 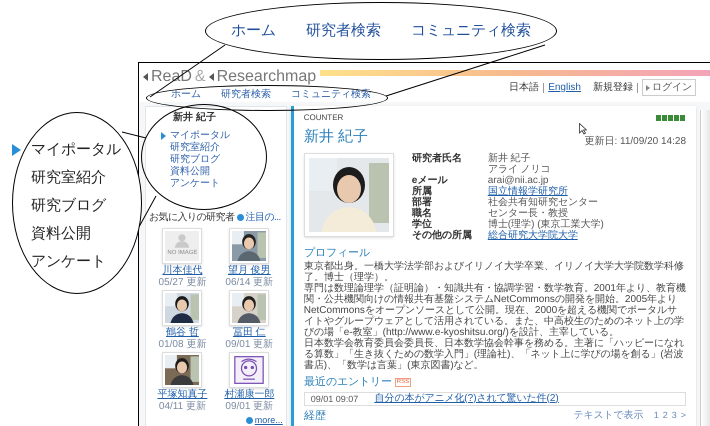 What do you see at coordinates (337, 253) in the screenshot?
I see `section-heading: プロフィール` at bounding box center [337, 253].